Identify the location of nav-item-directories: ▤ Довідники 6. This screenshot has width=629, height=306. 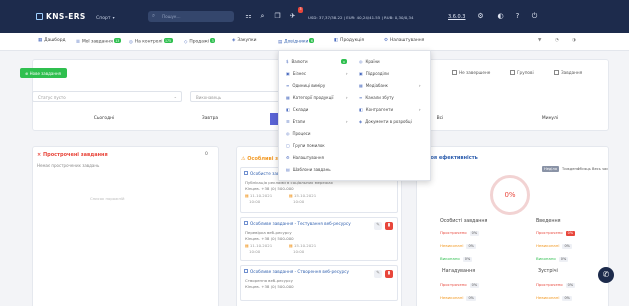
(296, 41).